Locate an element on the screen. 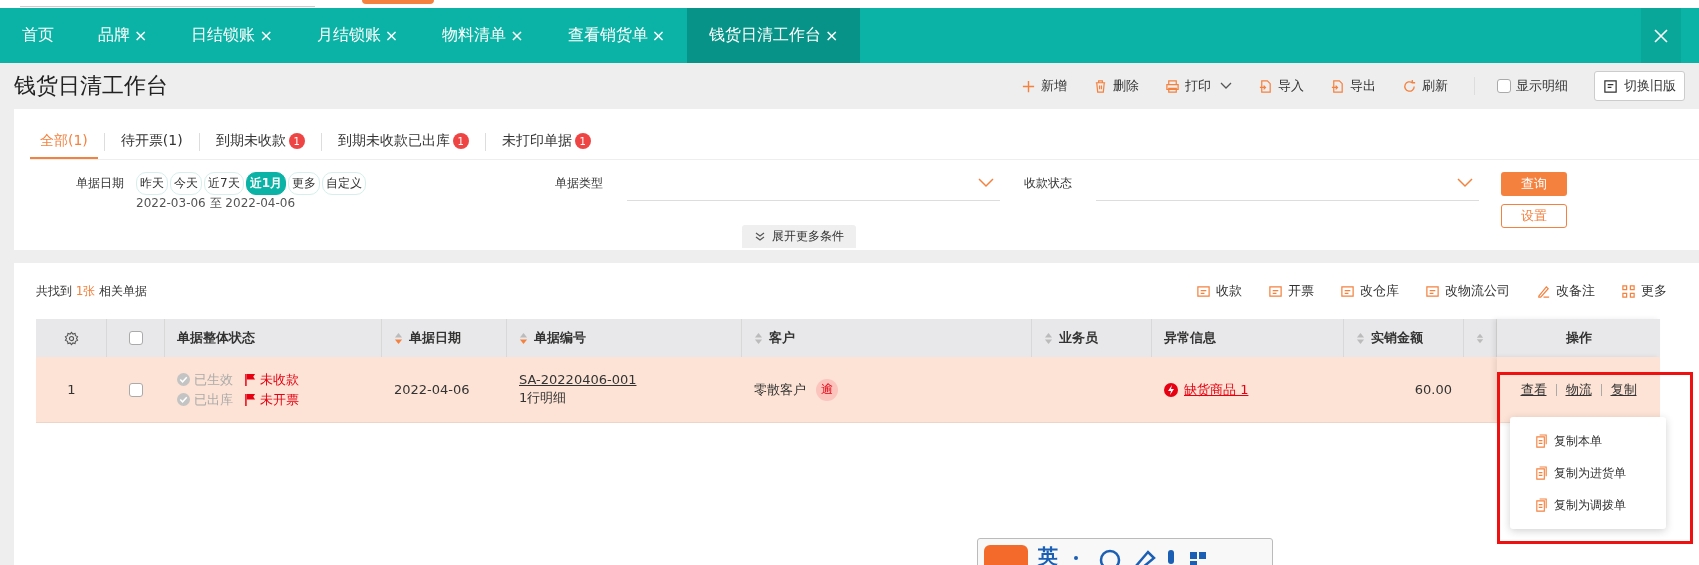 The width and height of the screenshot is (1699, 565). field-label: 收款状态 is located at coordinates (1048, 183).